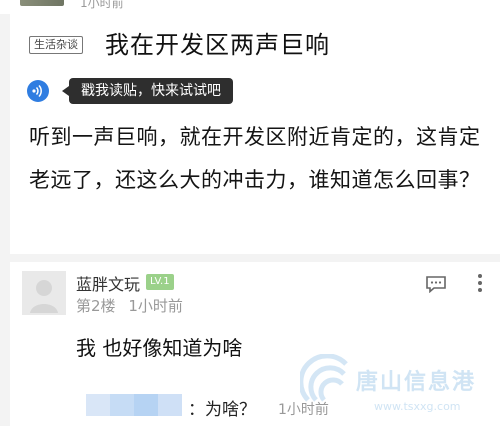 This screenshot has width=500, height=426. I want to click on sub-reply: ：为啥？ 1小时前, so click(281, 405).